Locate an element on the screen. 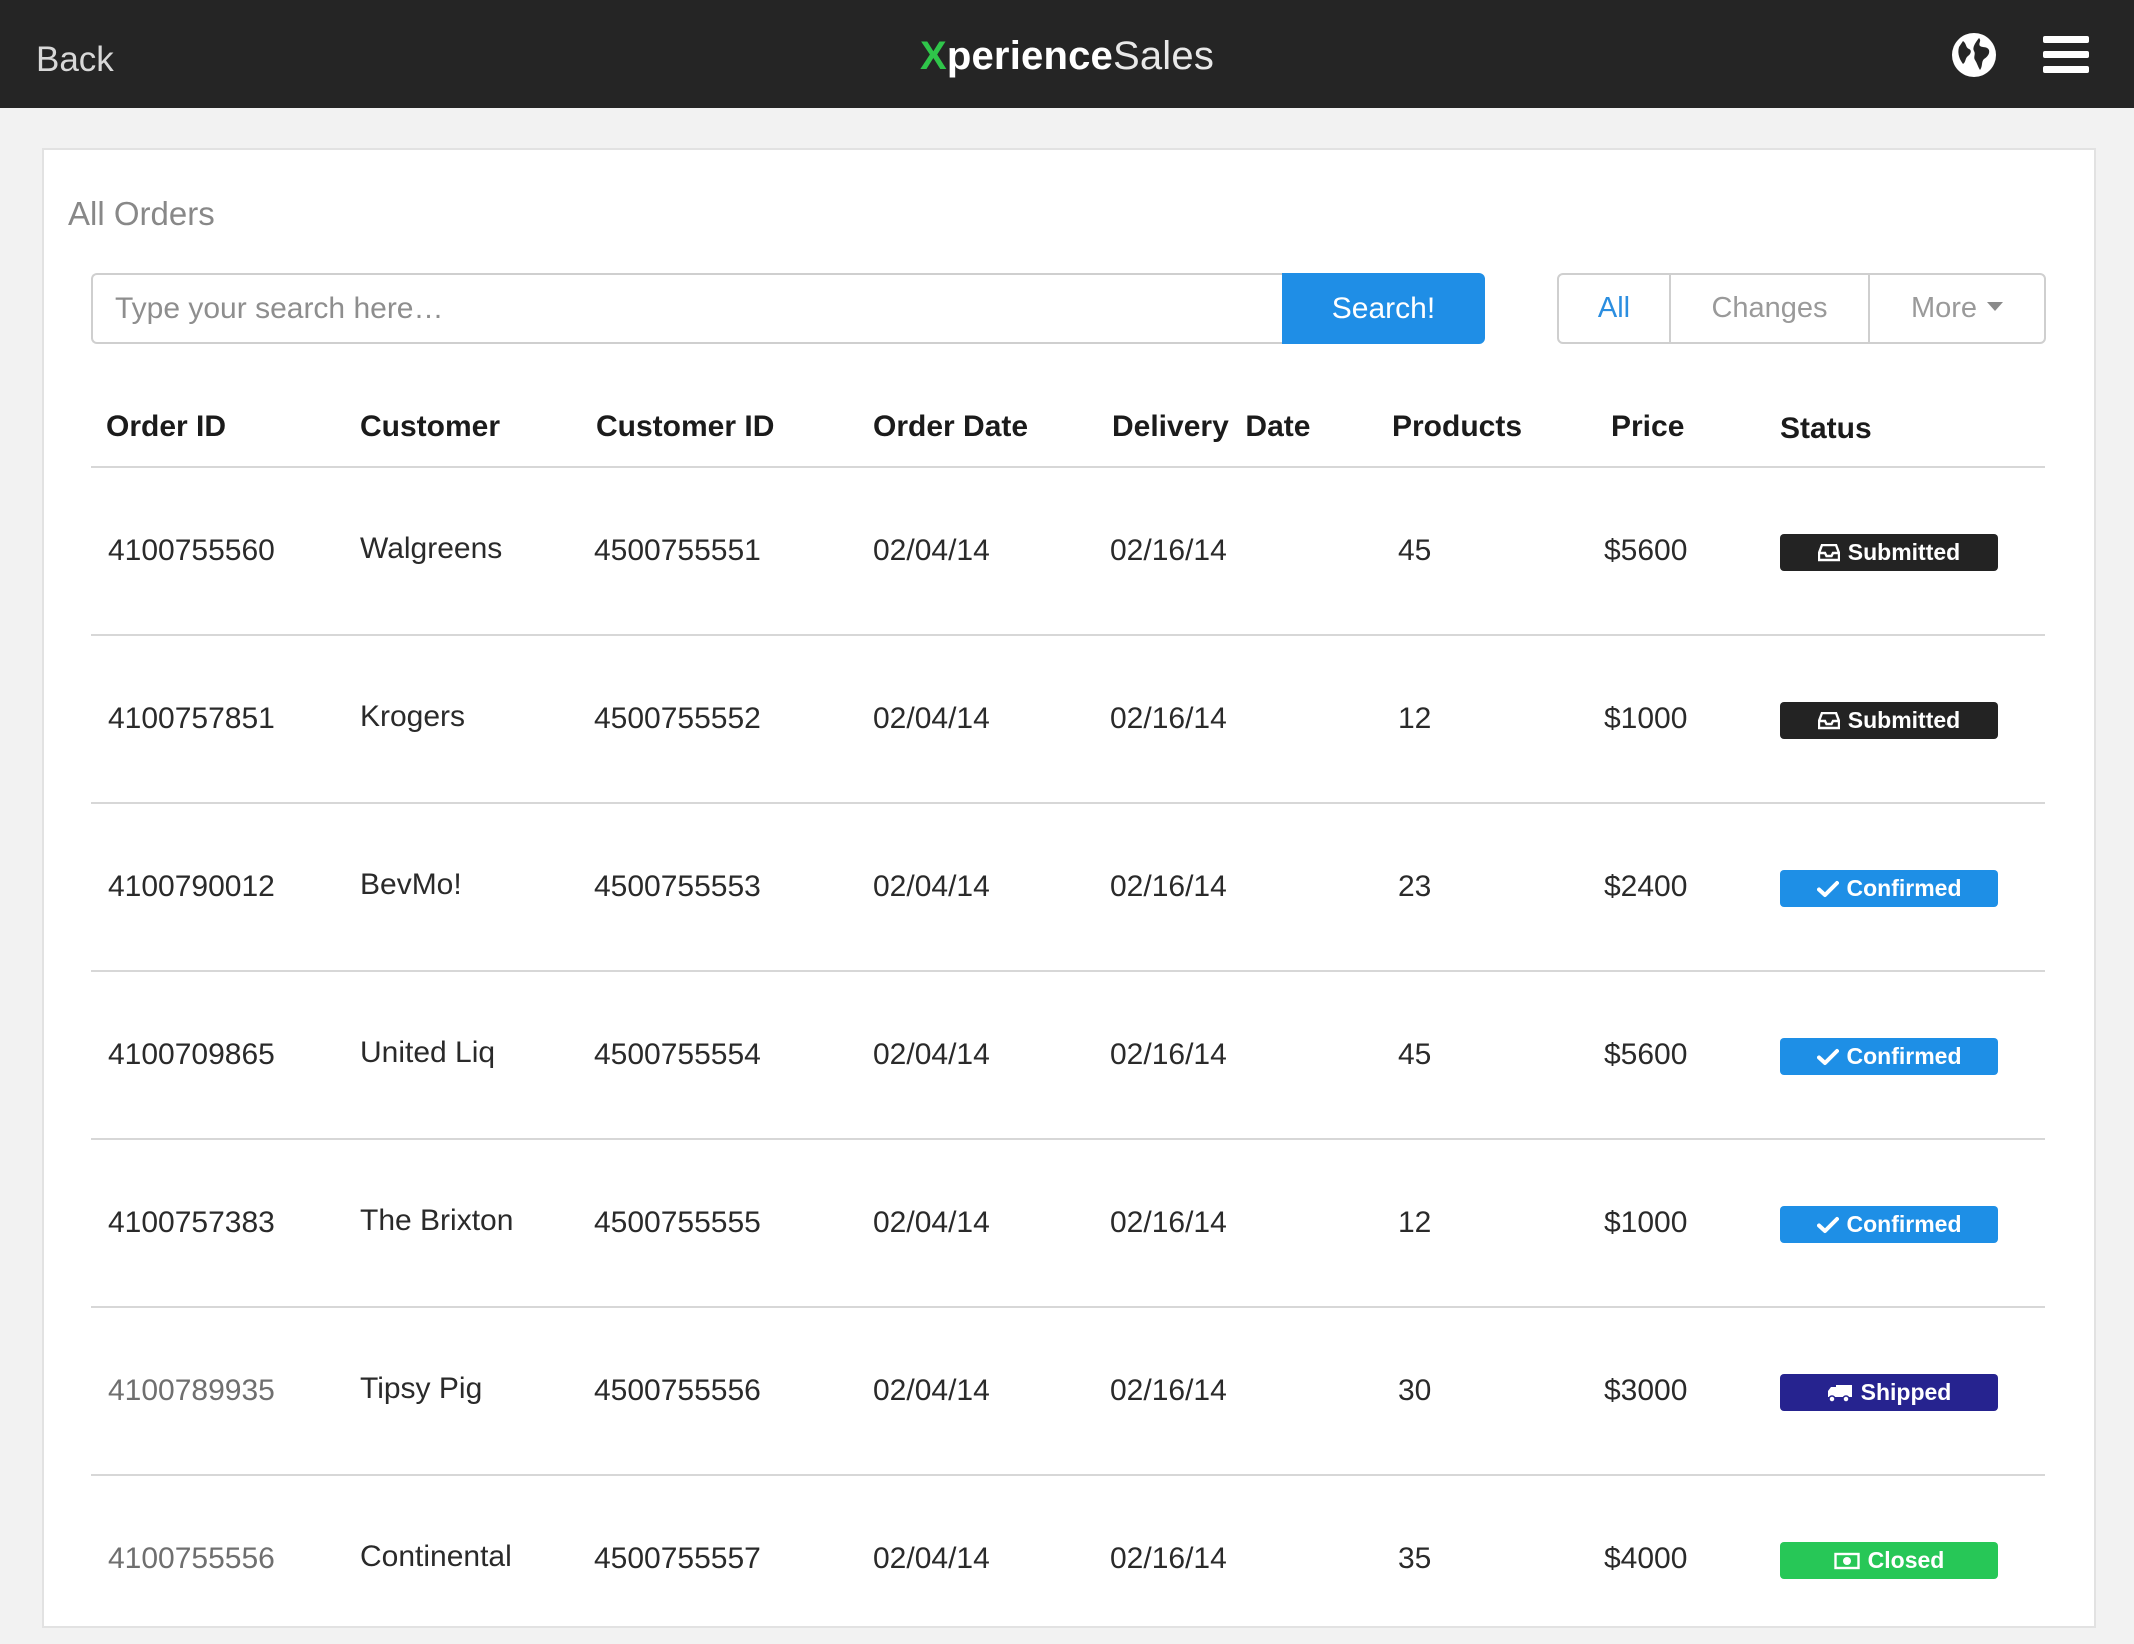 The width and height of the screenshot is (2134, 1644). customer-cell: BevMo! is located at coordinates (411, 884).